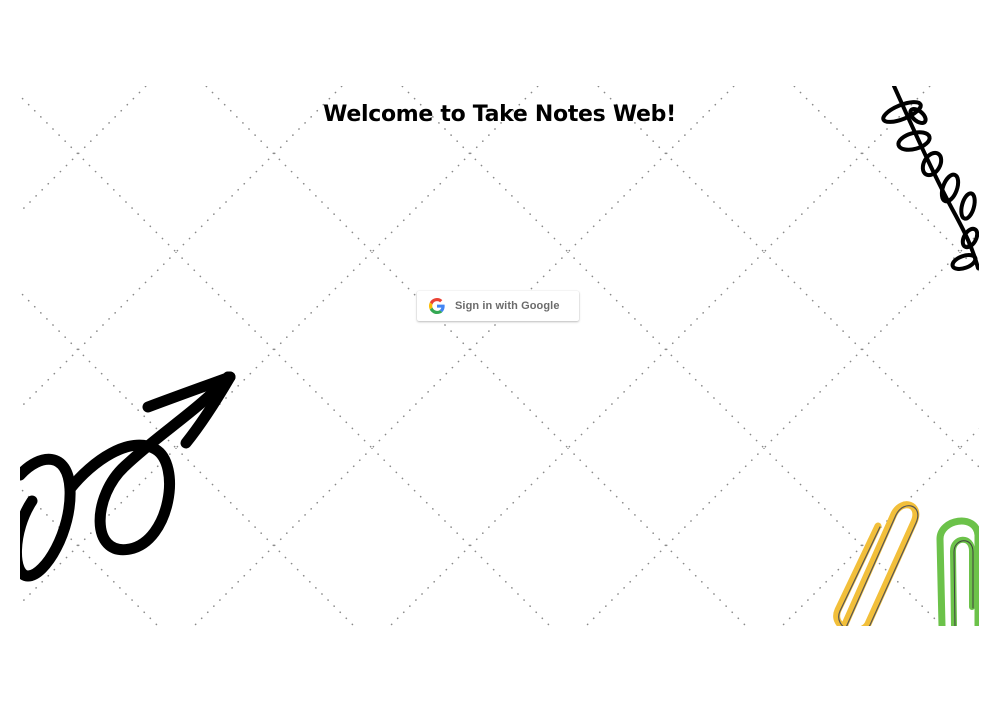 This screenshot has height=712, width=1000. Describe the element at coordinates (499, 114) in the screenshot. I see `page-title: Welcome to Take Notes Web!` at that location.